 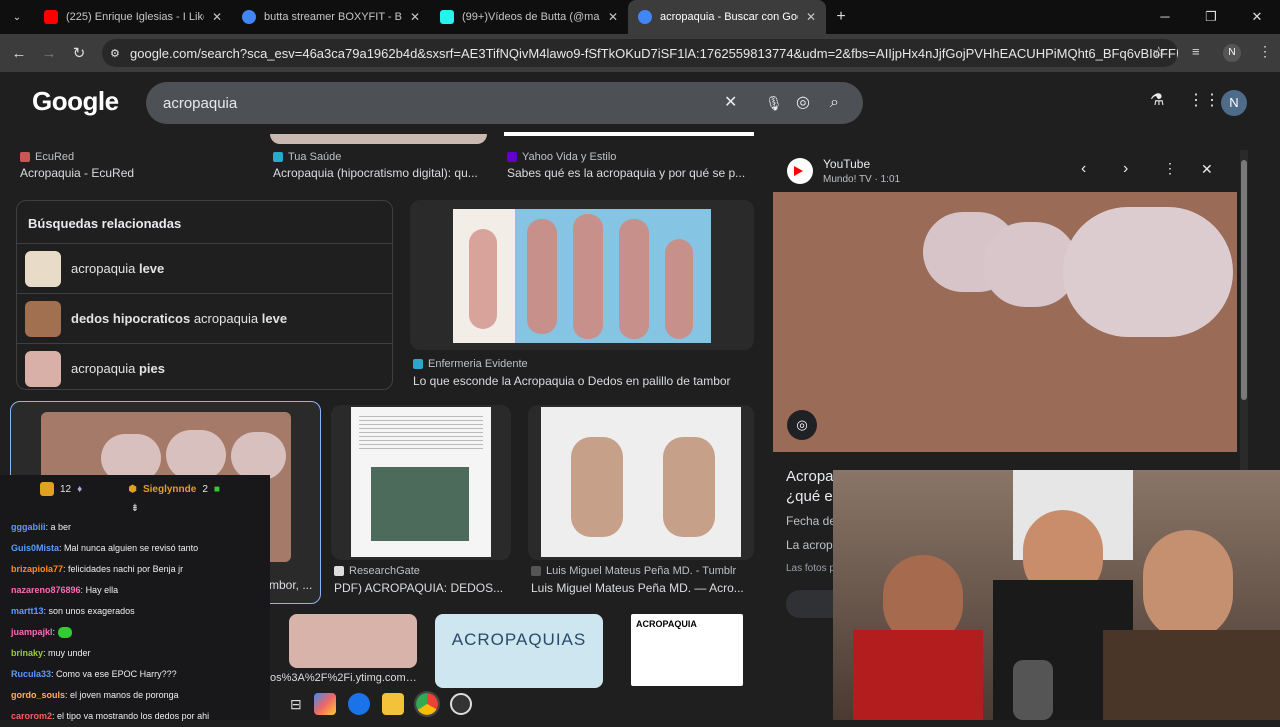 What do you see at coordinates (140, 165) in the screenshot?
I see `result-ecured: EcuRed Acropaquia - EcuRed` at bounding box center [140, 165].